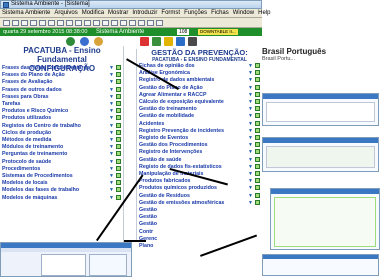  What do you see at coordinates (199, 181) in the screenshot?
I see `prevention-list-item: Produtos fabricados ▼` at bounding box center [199, 181].